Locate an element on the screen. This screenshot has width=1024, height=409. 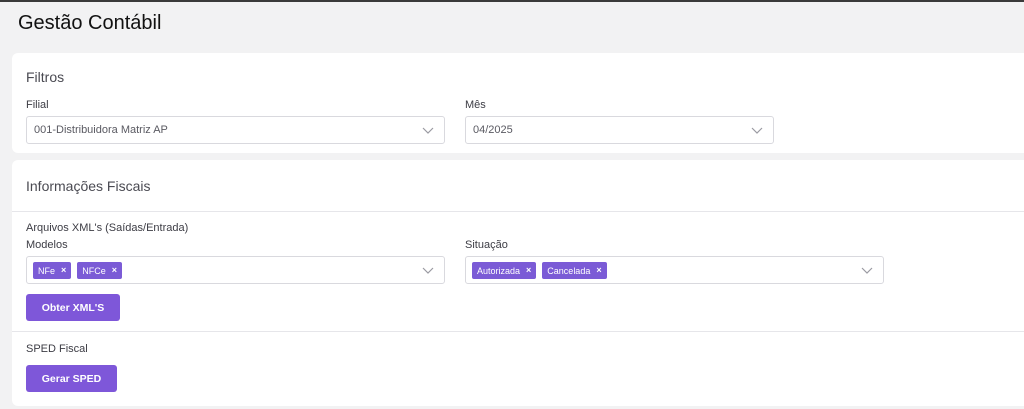
mes-value: 04/2025 is located at coordinates (493, 130).